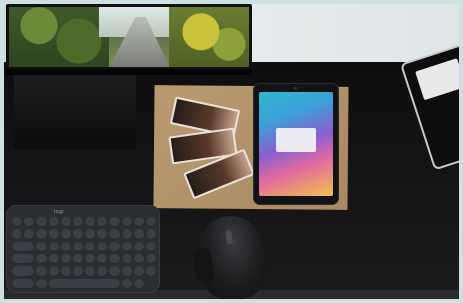  What do you see at coordinates (75, 112) in the screenshot?
I see `monitor-stand` at bounding box center [75, 112].